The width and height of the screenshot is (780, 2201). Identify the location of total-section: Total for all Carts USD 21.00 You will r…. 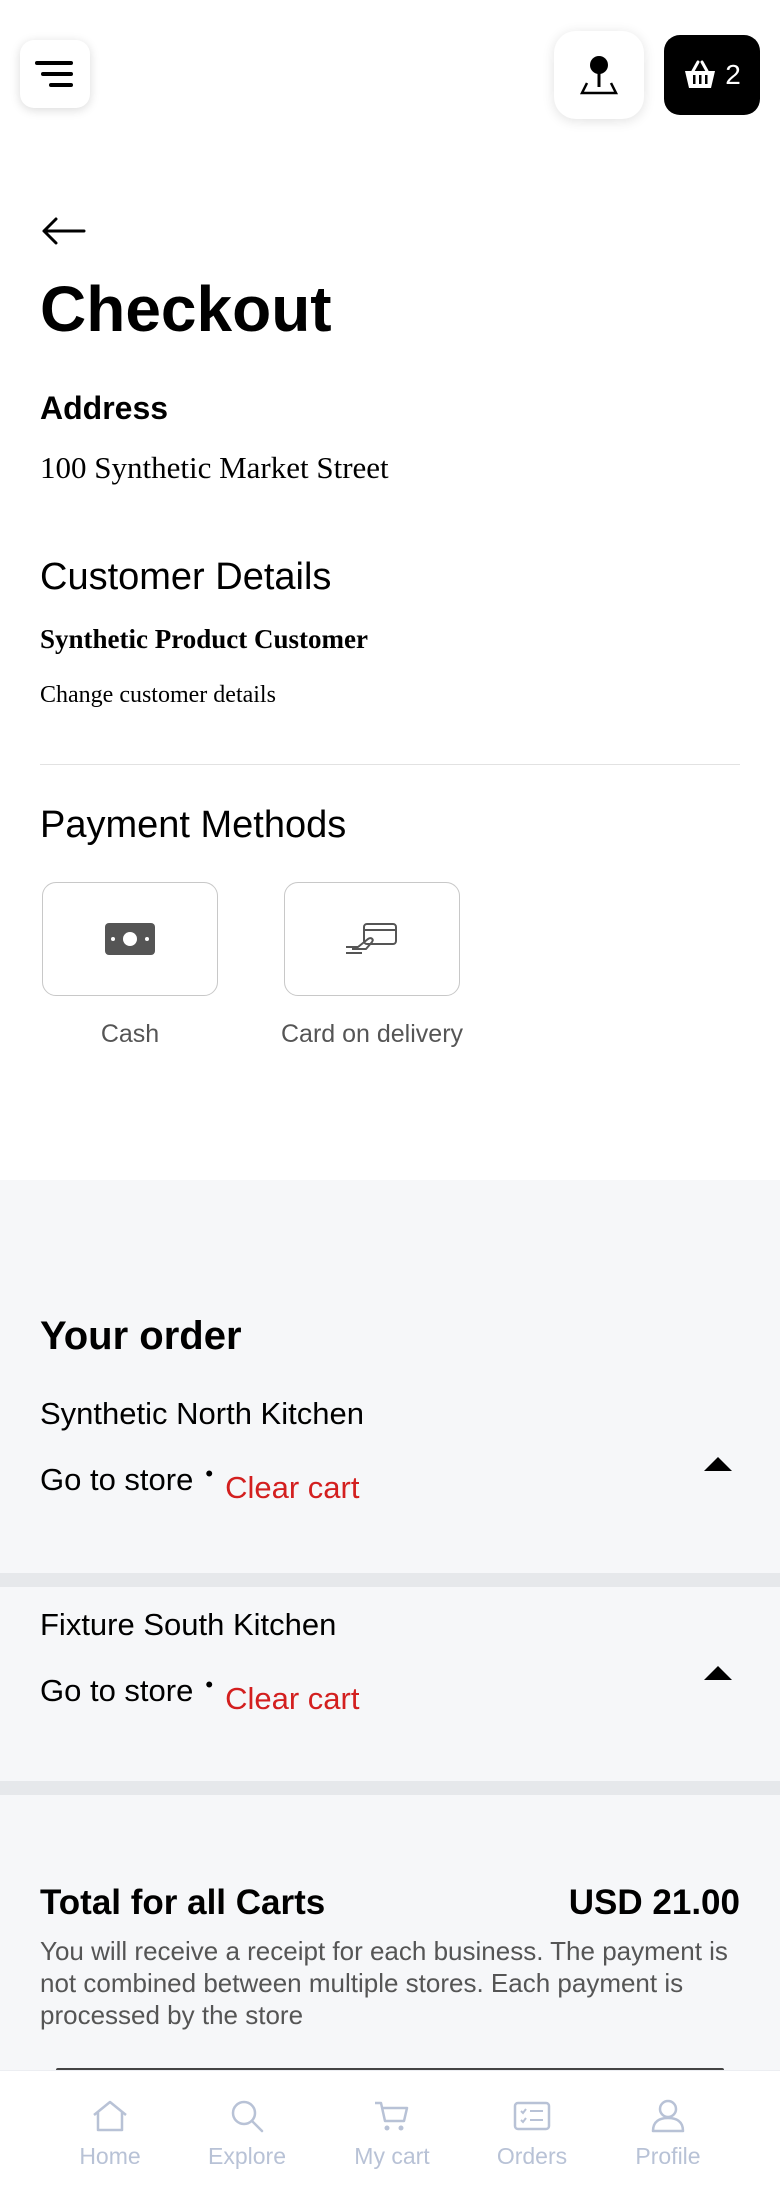
(390, 1932).